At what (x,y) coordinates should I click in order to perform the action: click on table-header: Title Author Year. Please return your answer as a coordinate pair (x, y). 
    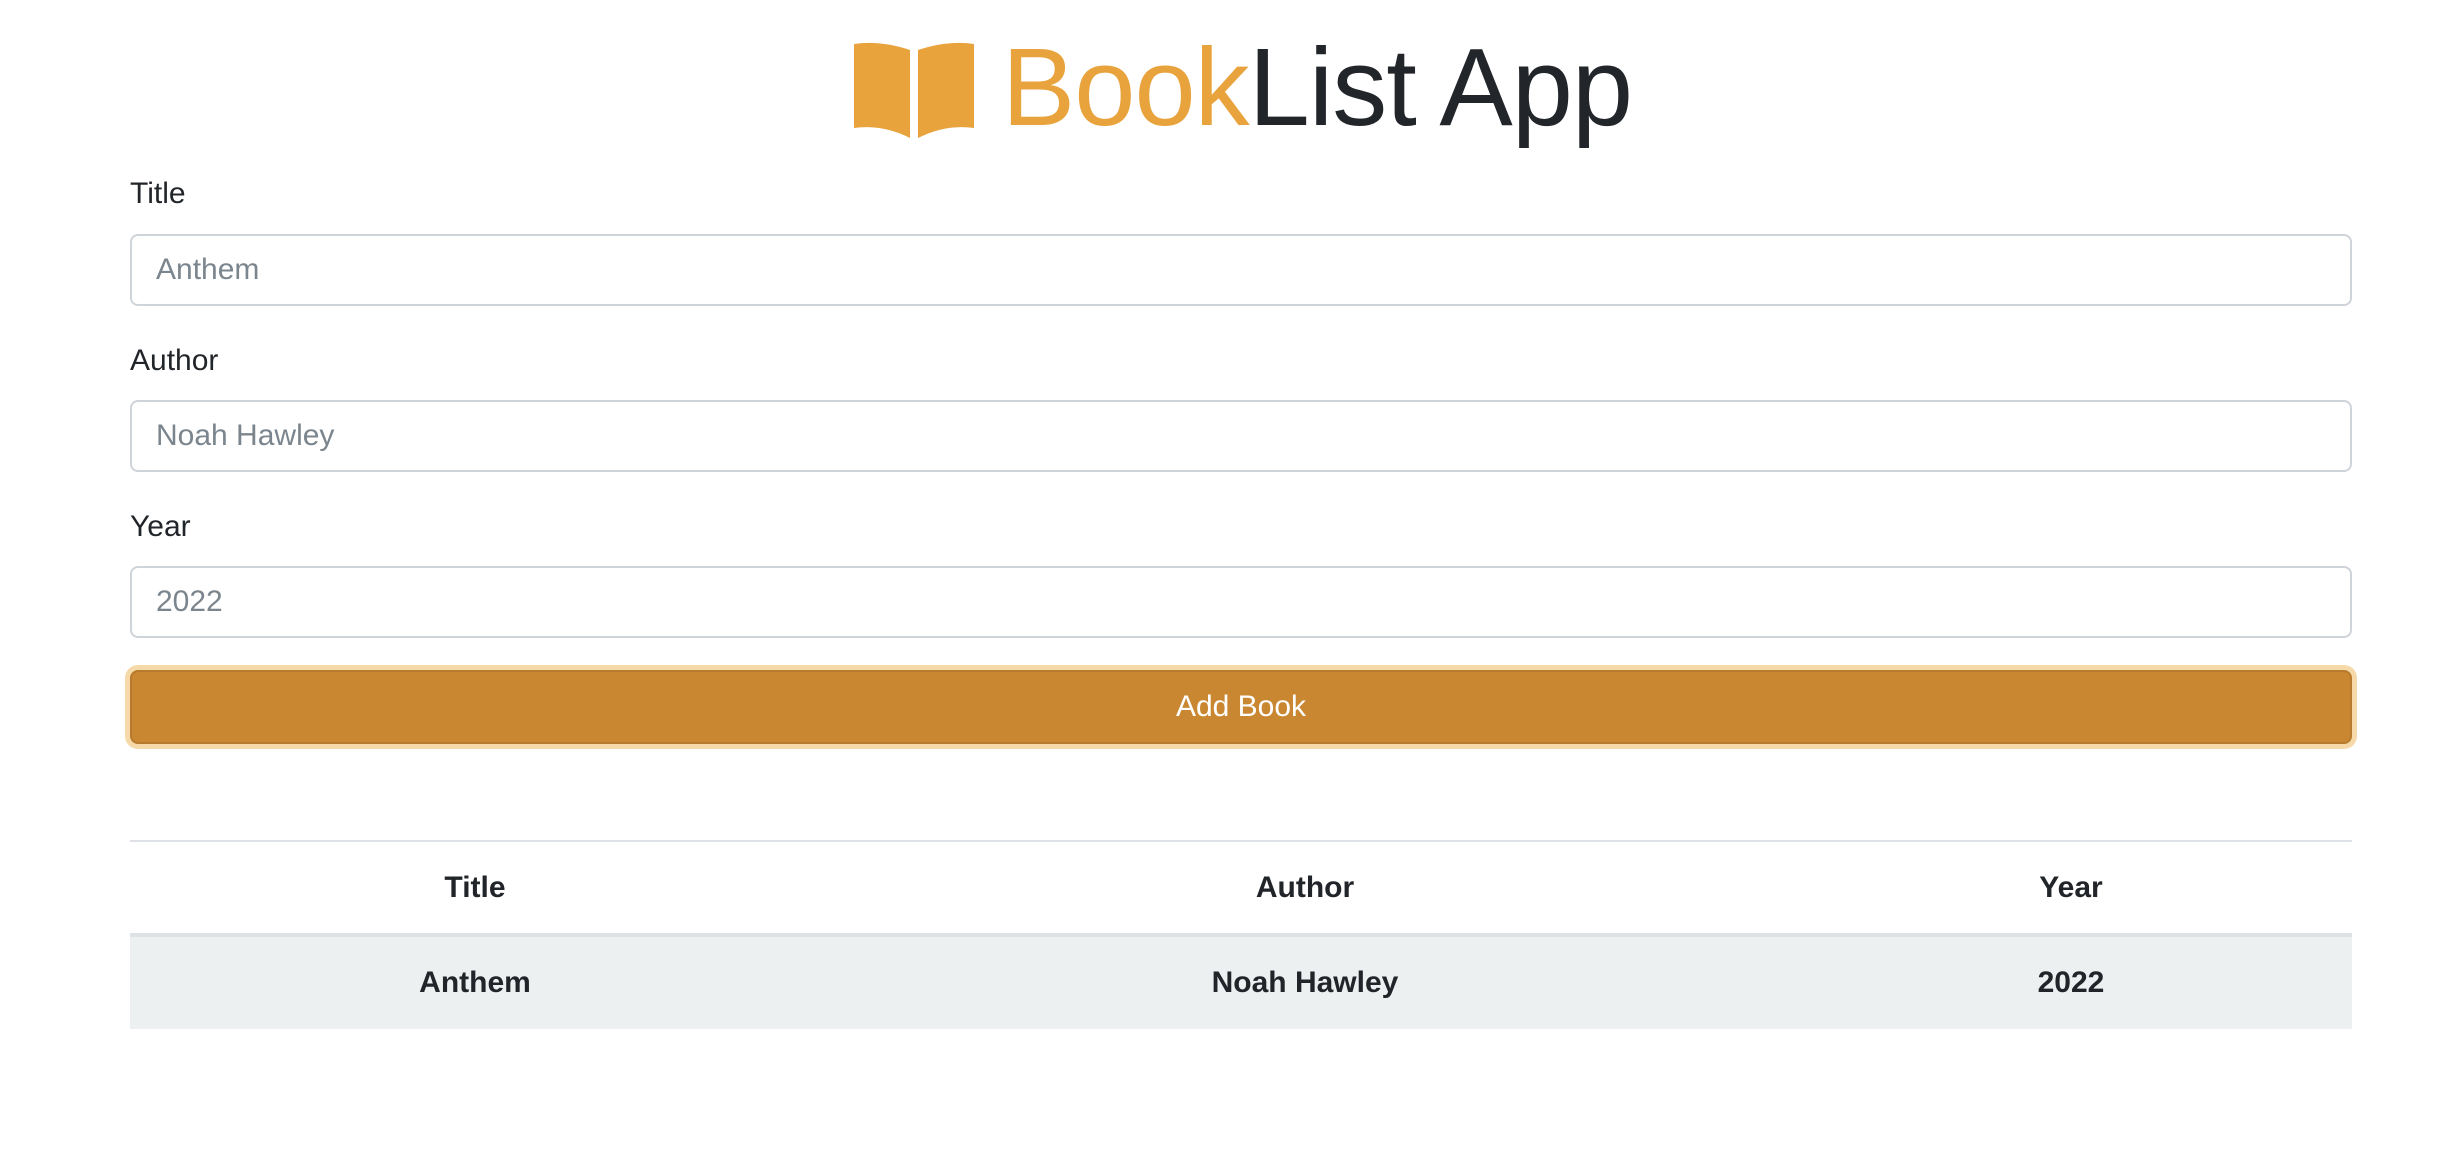
    Looking at the image, I should click on (1241, 888).